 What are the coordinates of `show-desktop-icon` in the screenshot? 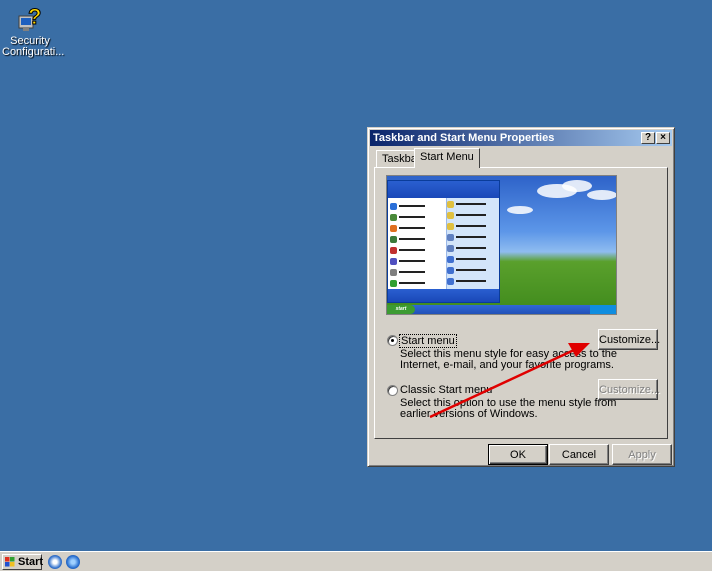 It's located at (55, 562).